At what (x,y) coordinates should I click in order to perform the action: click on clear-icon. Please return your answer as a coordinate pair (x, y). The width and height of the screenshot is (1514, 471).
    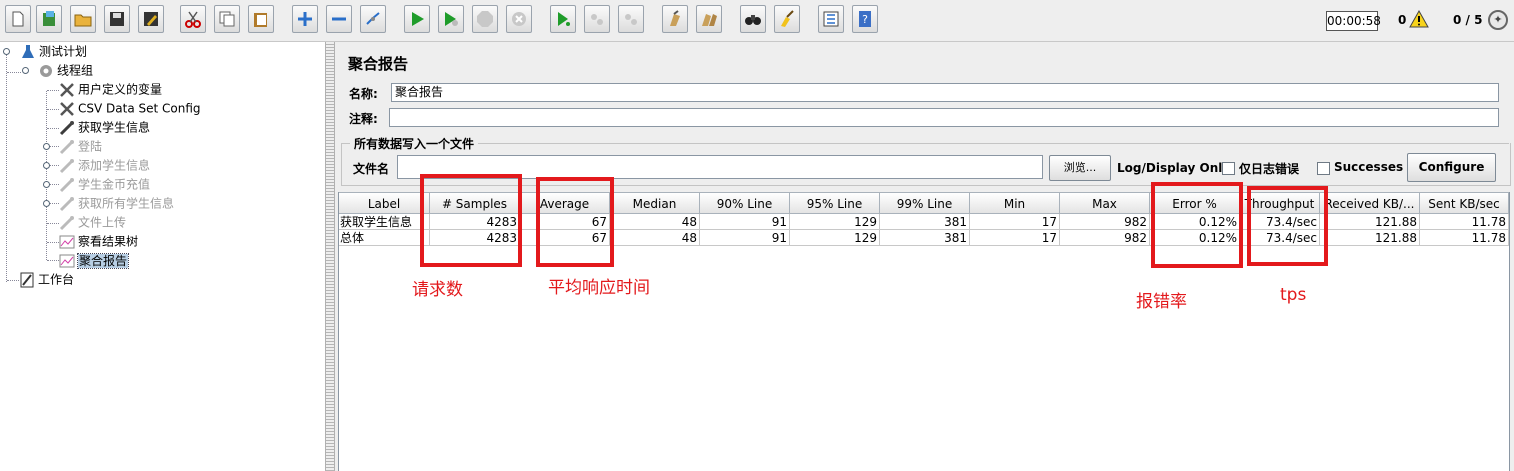
    Looking at the image, I should click on (675, 19).